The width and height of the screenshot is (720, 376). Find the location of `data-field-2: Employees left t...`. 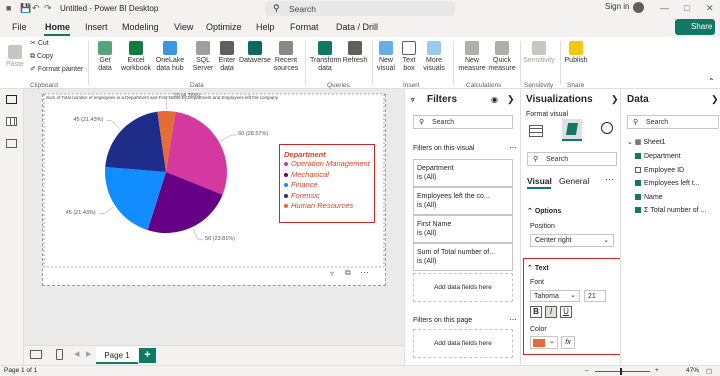

data-field-2: Employees left t... is located at coordinates (667, 183).